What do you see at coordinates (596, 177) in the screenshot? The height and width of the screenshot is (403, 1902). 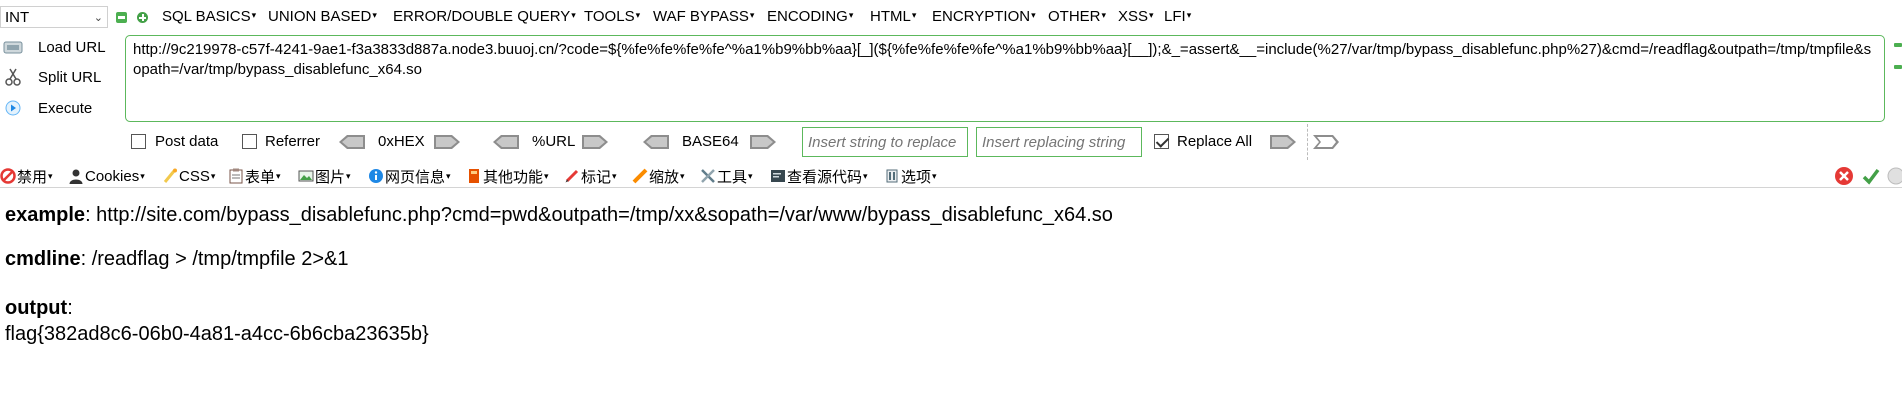 I see `toolbar-label: 标记` at bounding box center [596, 177].